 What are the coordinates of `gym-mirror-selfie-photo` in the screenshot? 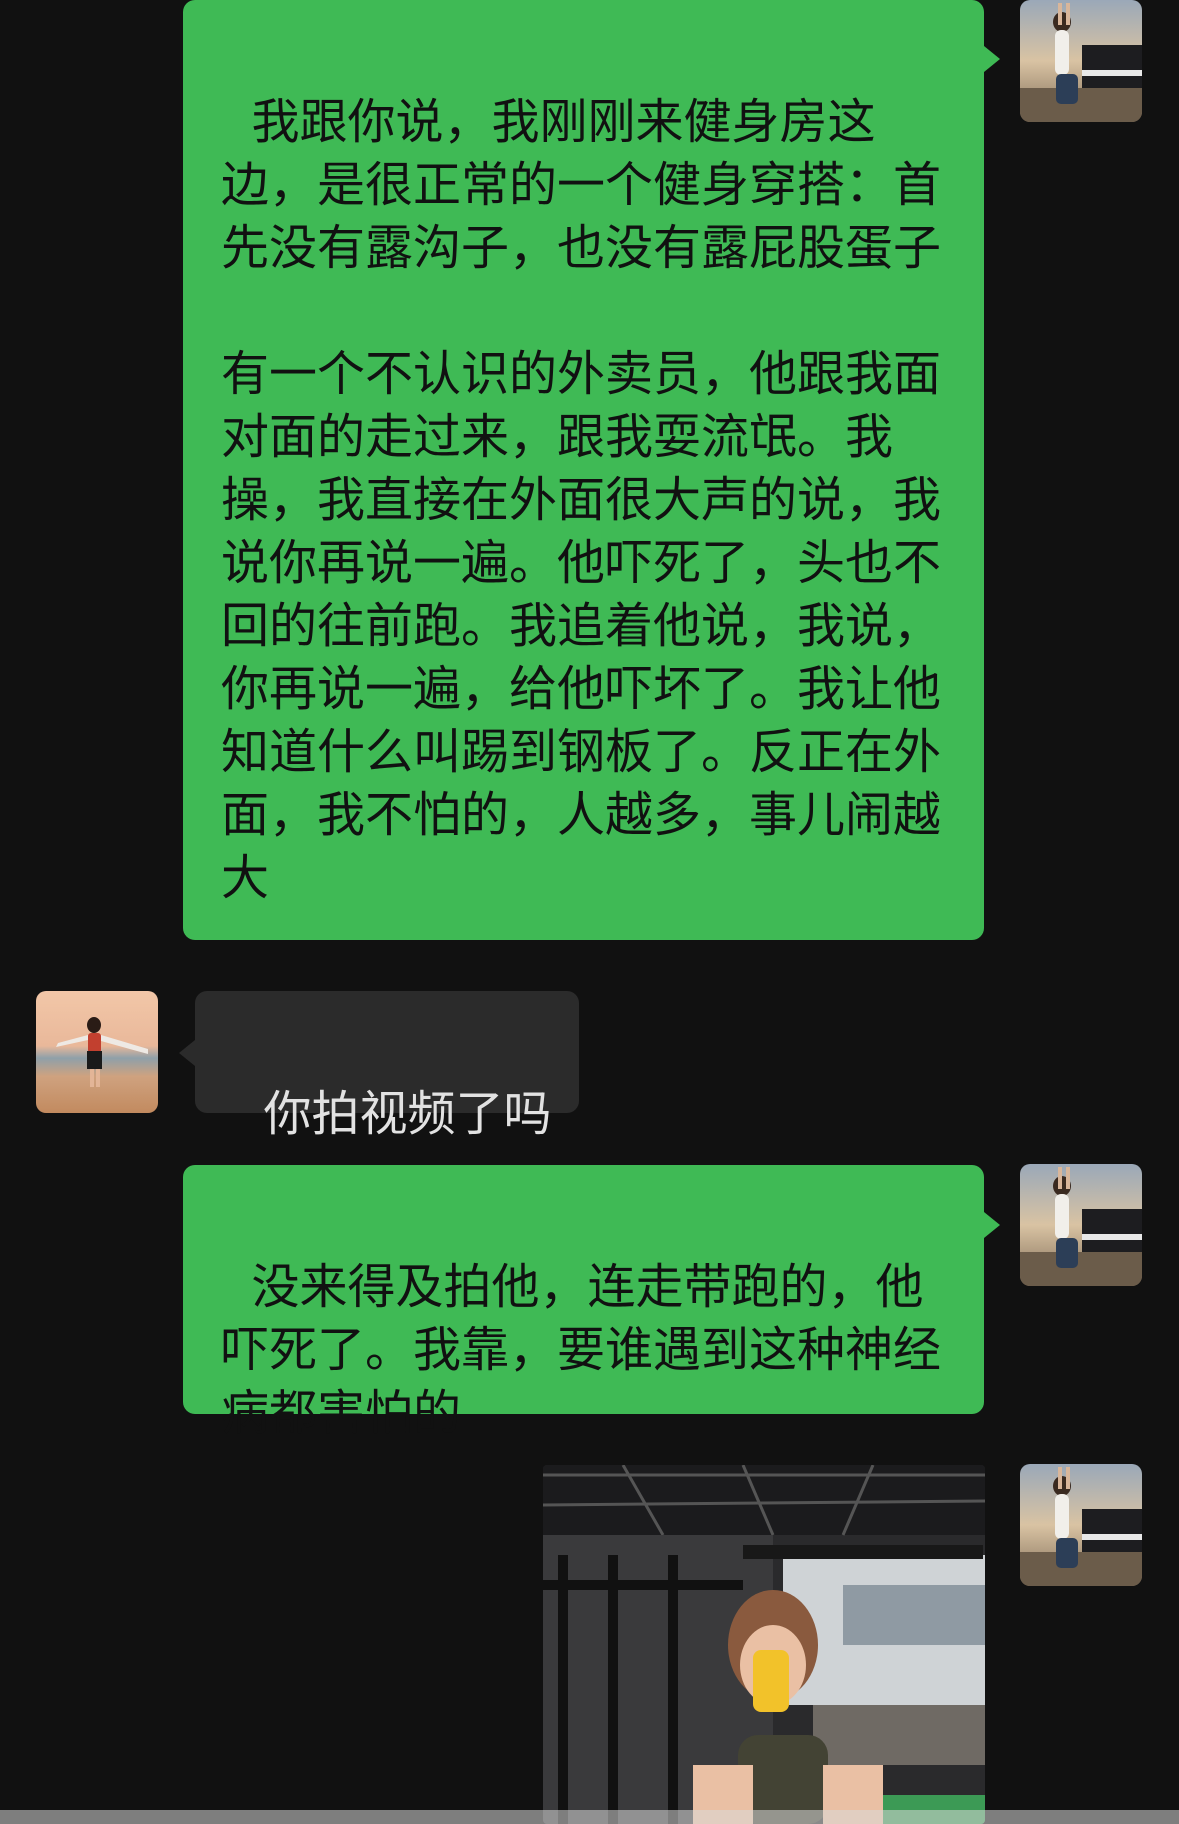 It's located at (764, 1644).